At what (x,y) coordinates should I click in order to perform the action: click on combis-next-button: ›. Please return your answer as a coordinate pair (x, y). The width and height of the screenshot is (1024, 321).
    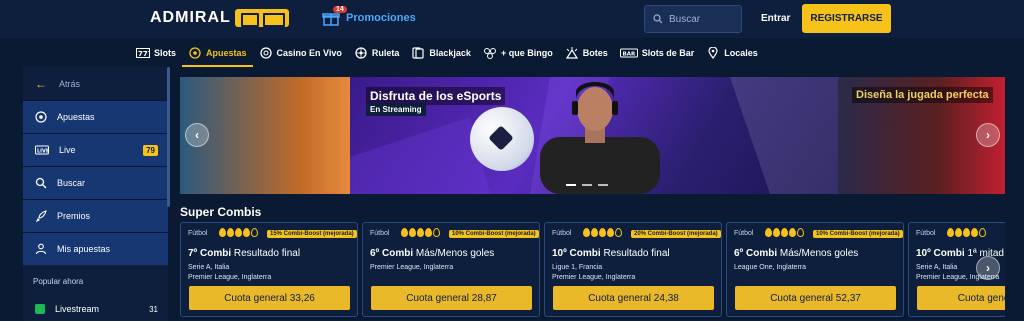
    Looking at the image, I should click on (988, 268).